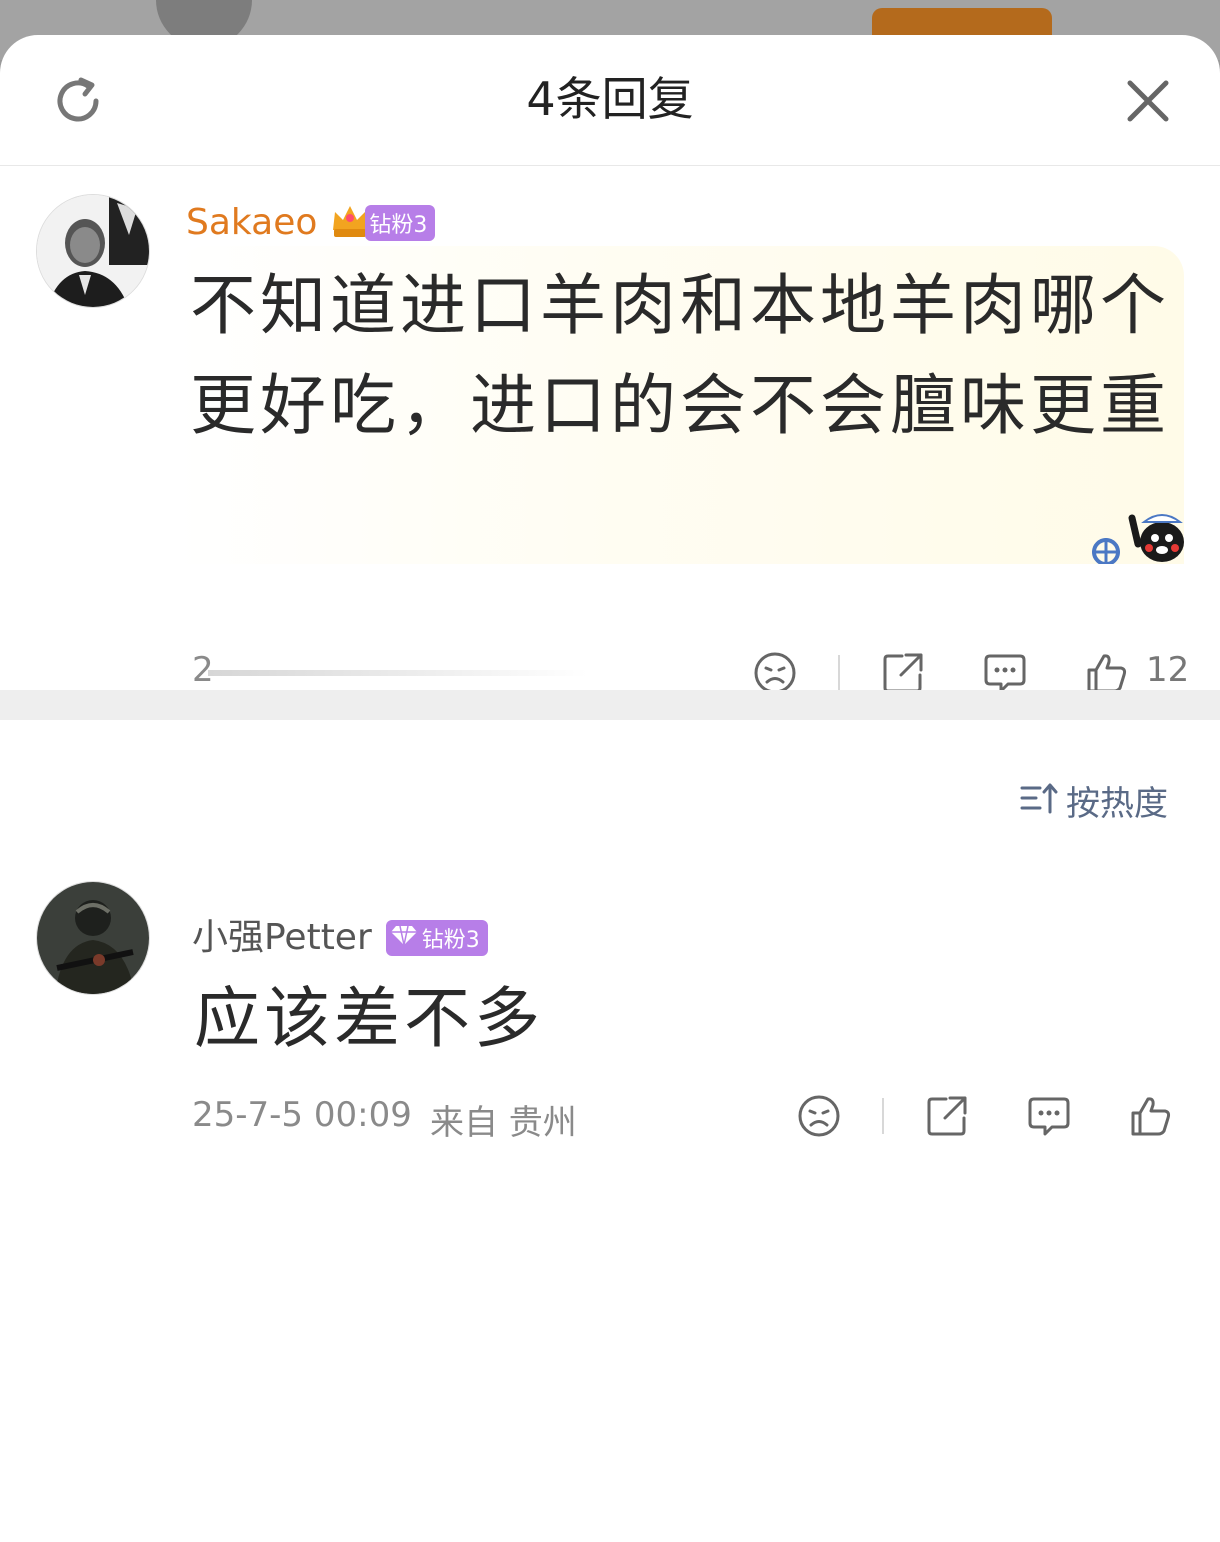 The image size is (1220, 1542). What do you see at coordinates (1168, 670) in the screenshot?
I see `like-count: 12` at bounding box center [1168, 670].